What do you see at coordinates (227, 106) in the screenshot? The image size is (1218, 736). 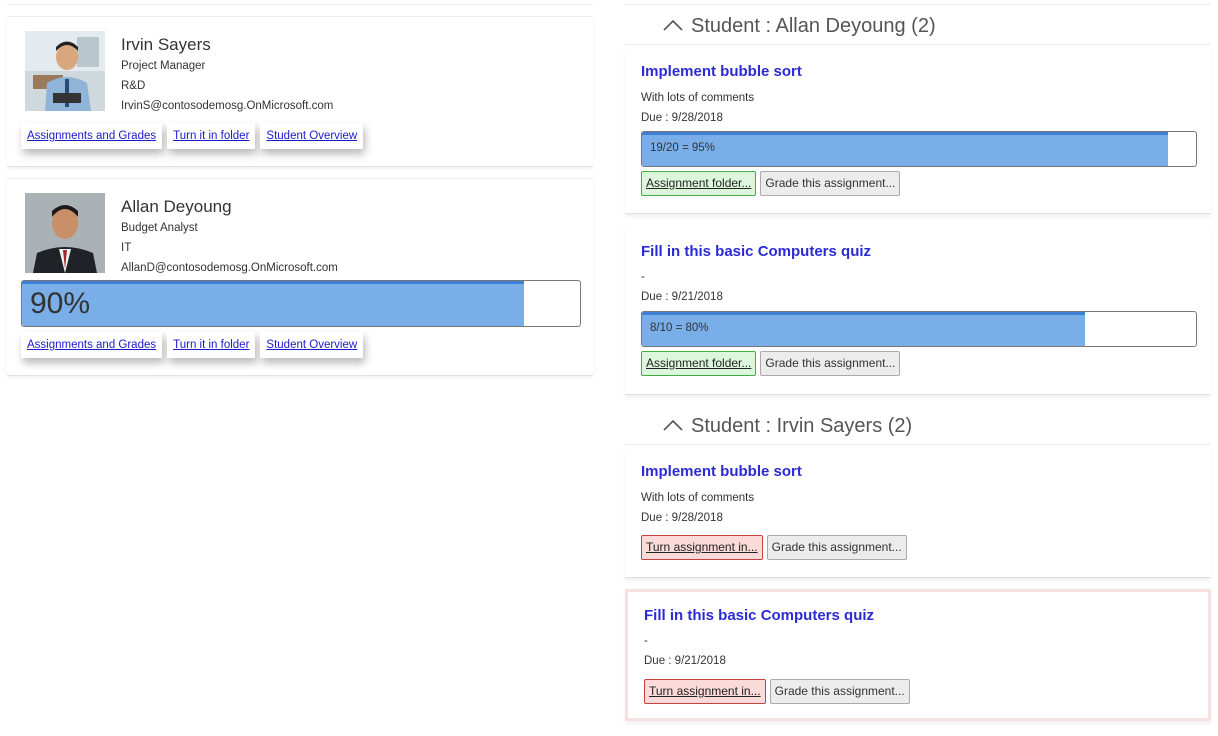 I see `student-email: IrvinS@contosodemosg.OnMicrosoft.com` at bounding box center [227, 106].